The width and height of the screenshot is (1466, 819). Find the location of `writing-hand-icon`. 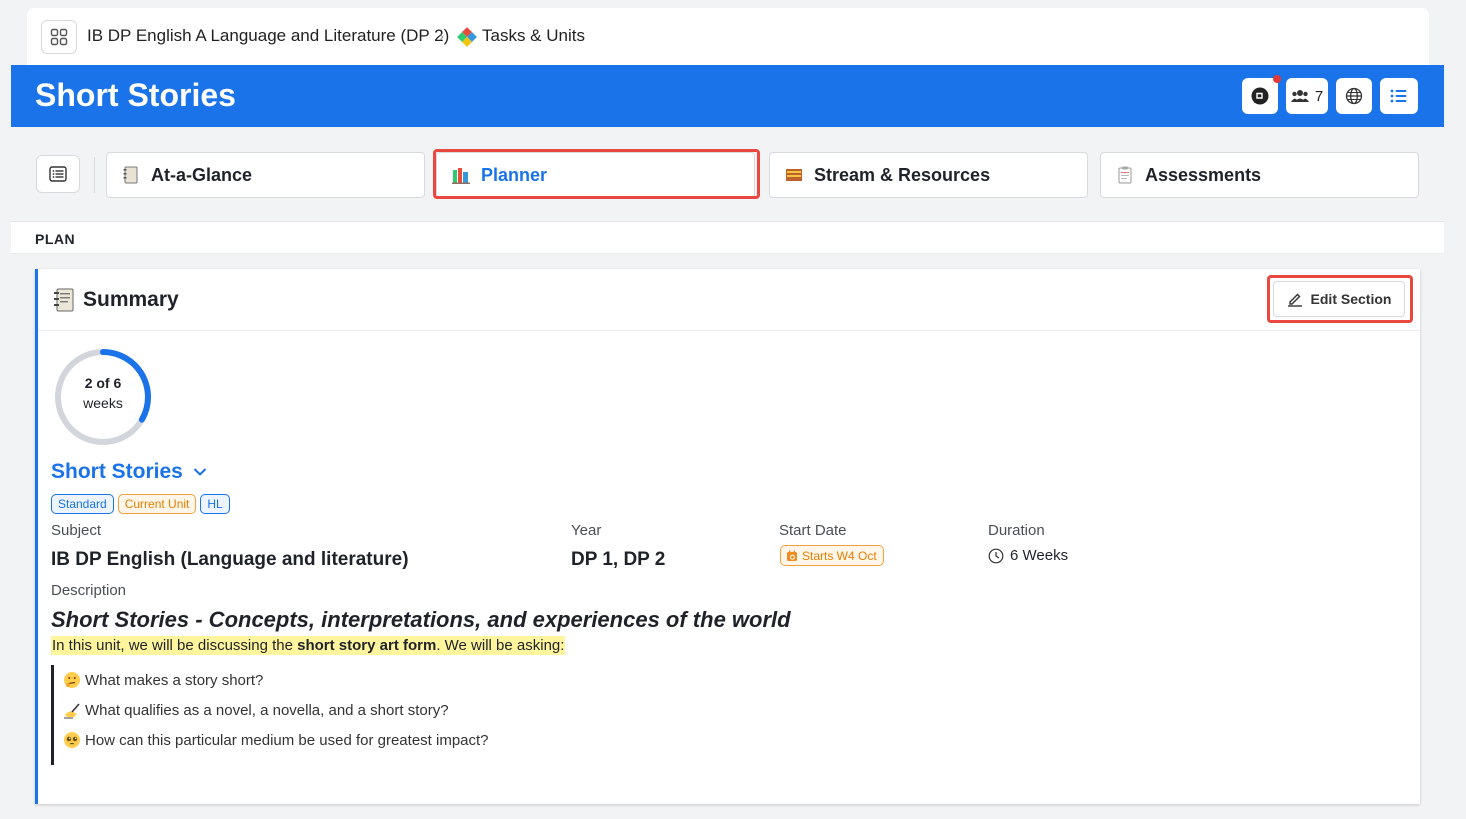

writing-hand-icon is located at coordinates (72, 710).